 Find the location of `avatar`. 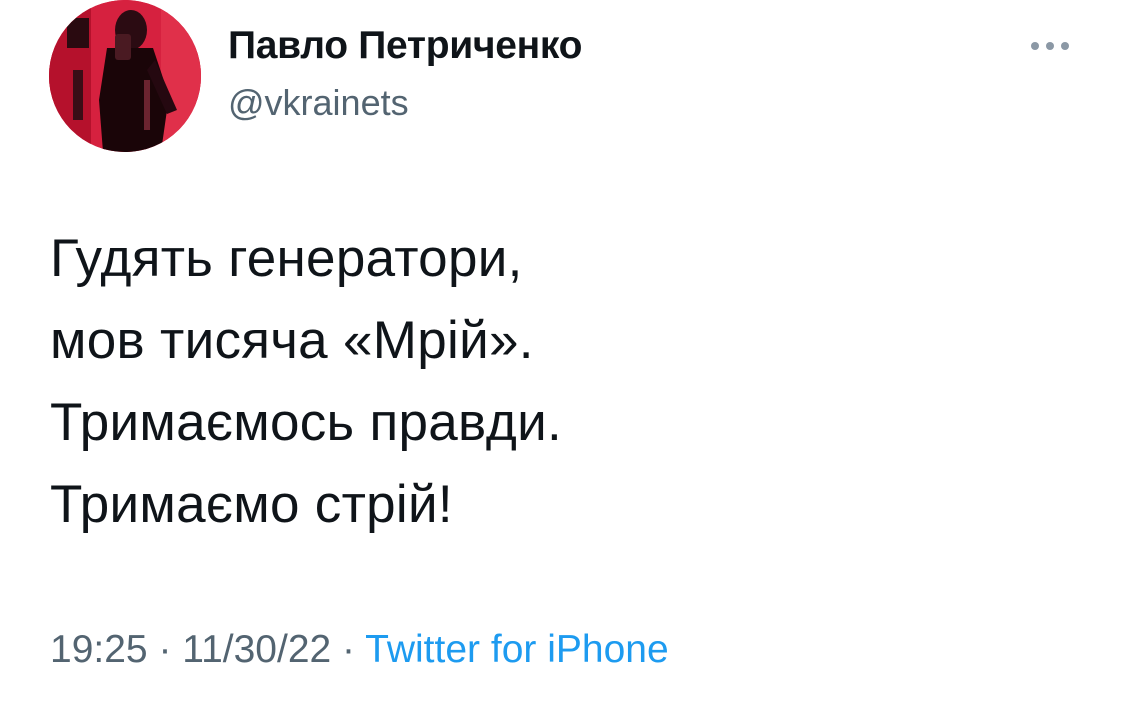

avatar is located at coordinates (125, 76).